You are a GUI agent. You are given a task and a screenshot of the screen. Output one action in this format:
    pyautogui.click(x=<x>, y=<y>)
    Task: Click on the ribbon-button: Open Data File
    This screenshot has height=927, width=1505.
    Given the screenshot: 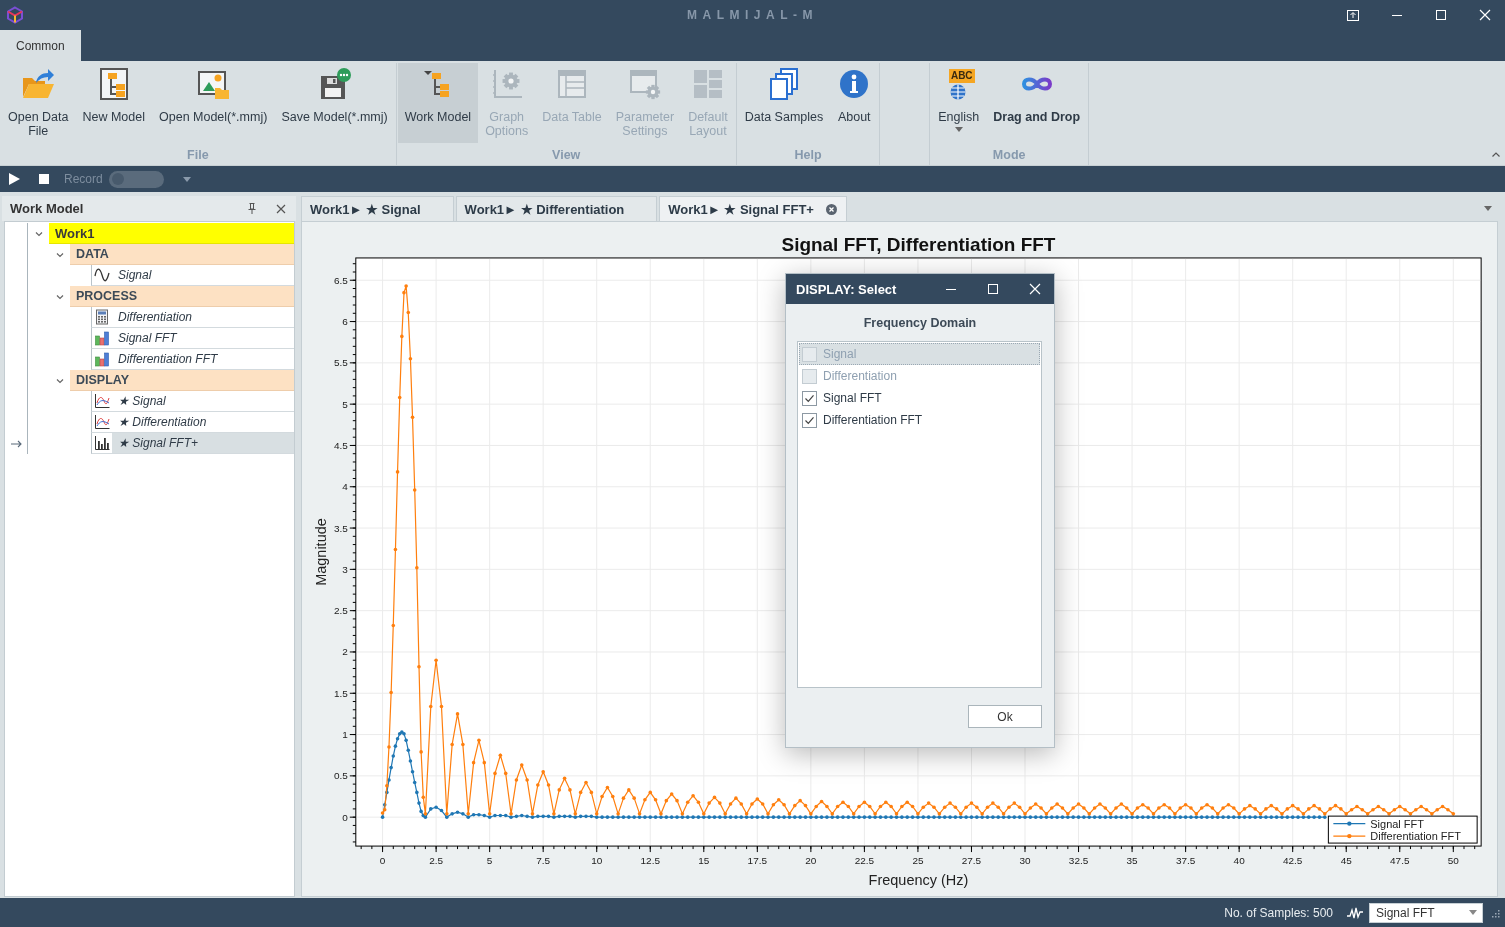 What is the action you would take?
    pyautogui.click(x=38, y=103)
    